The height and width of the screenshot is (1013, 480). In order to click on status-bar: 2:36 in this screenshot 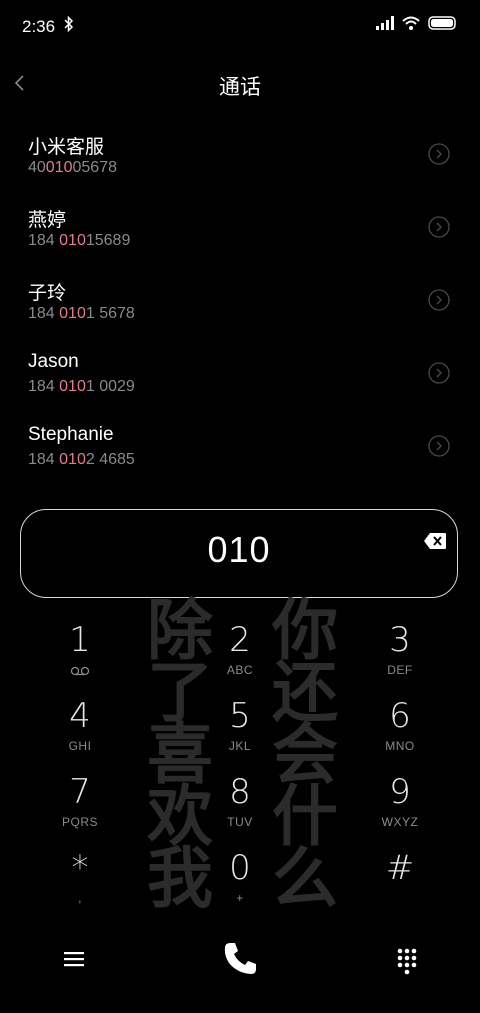, I will do `click(240, 26)`.